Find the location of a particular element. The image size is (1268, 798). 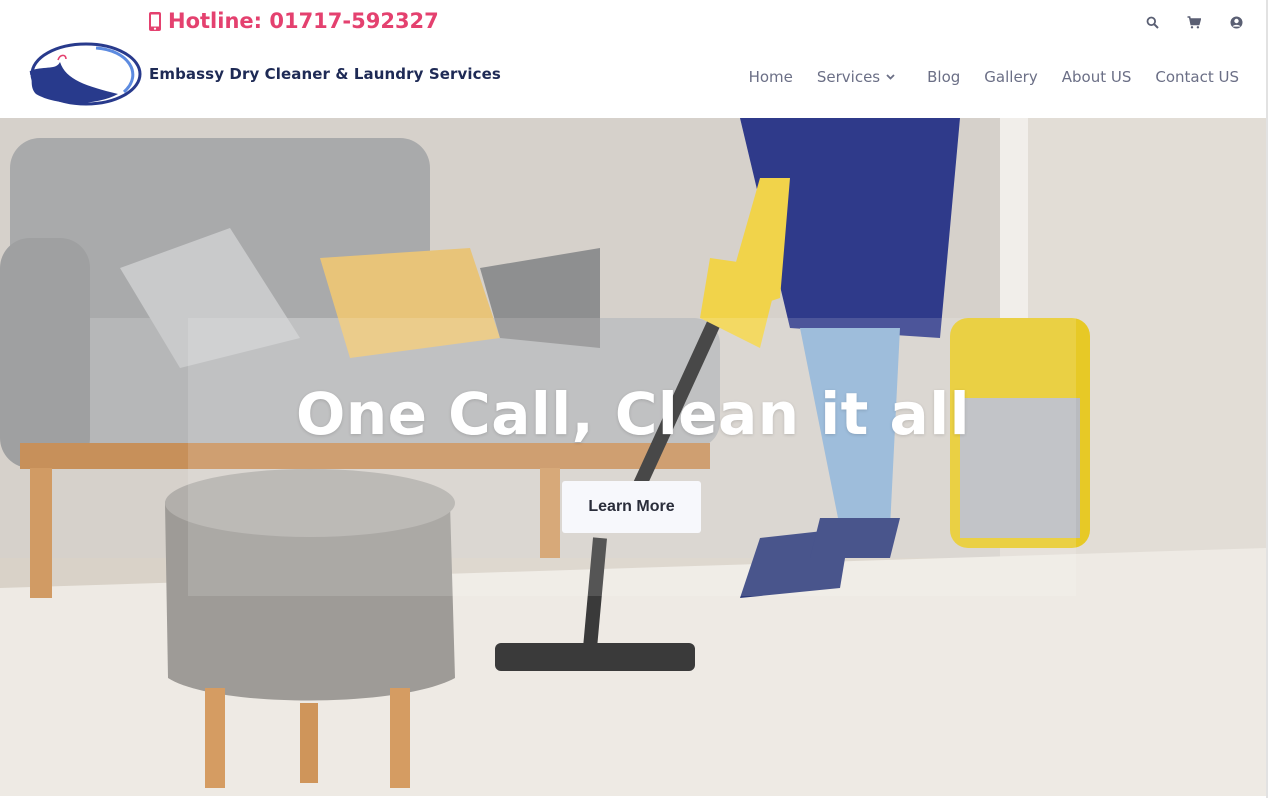

header-utility-icons is located at coordinates (1194, 22).